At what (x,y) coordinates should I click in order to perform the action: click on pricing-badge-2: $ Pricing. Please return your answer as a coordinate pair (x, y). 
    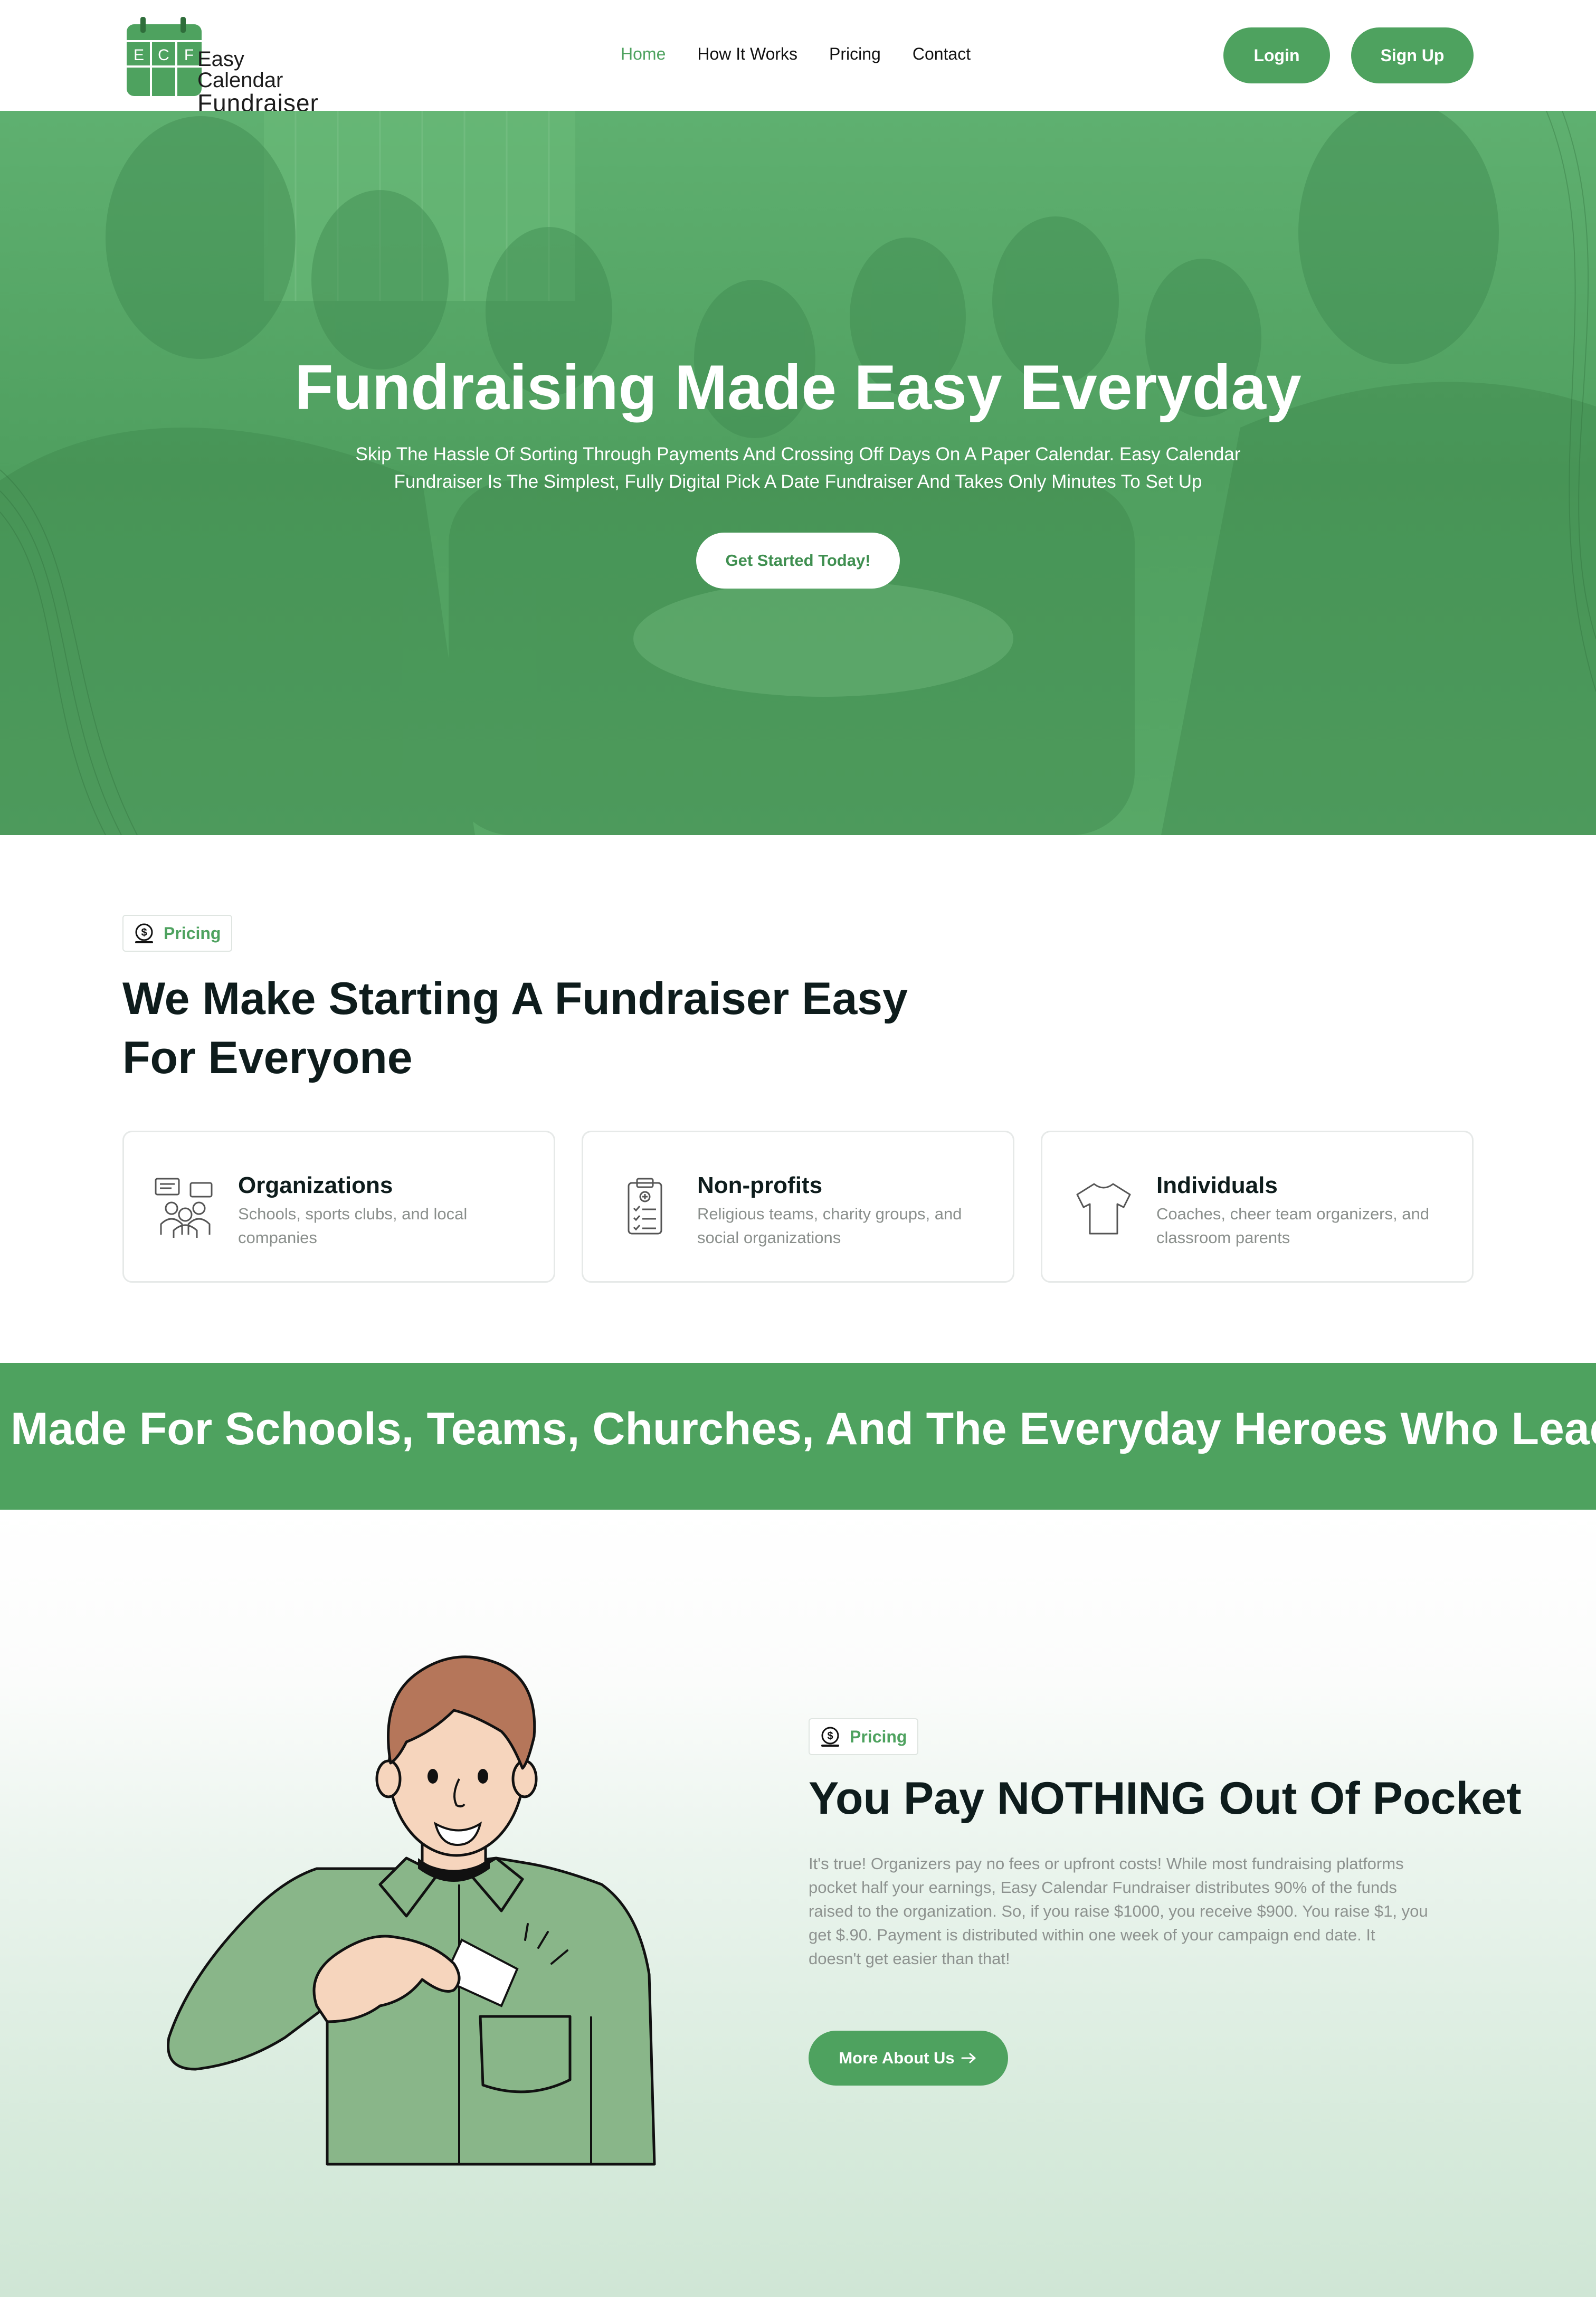
    Looking at the image, I should click on (864, 1736).